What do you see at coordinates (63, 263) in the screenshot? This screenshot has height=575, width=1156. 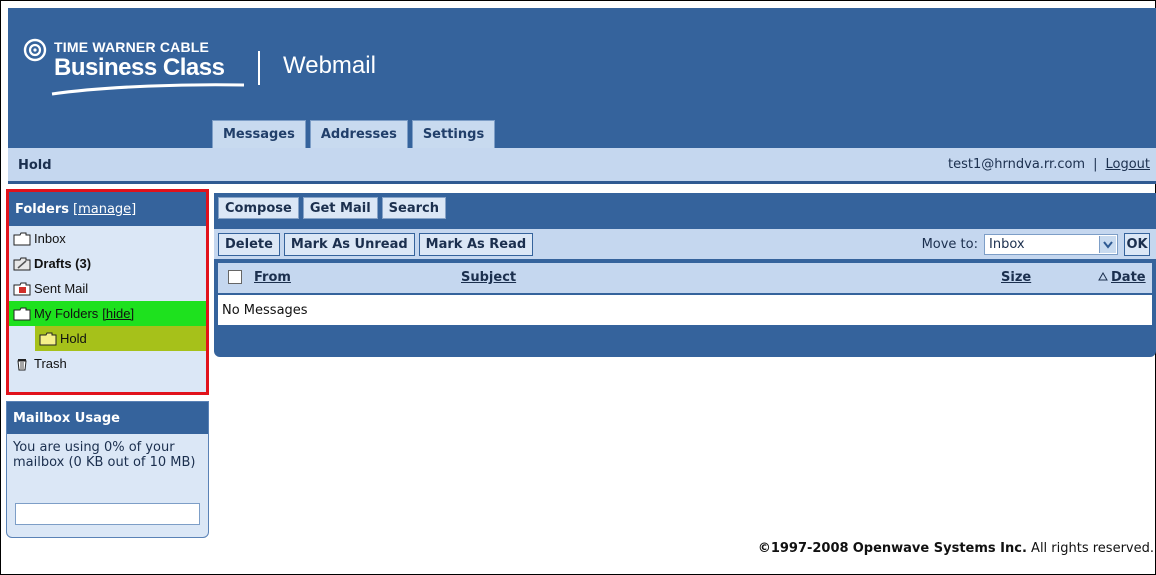 I see `folder-label: Drafts (3)` at bounding box center [63, 263].